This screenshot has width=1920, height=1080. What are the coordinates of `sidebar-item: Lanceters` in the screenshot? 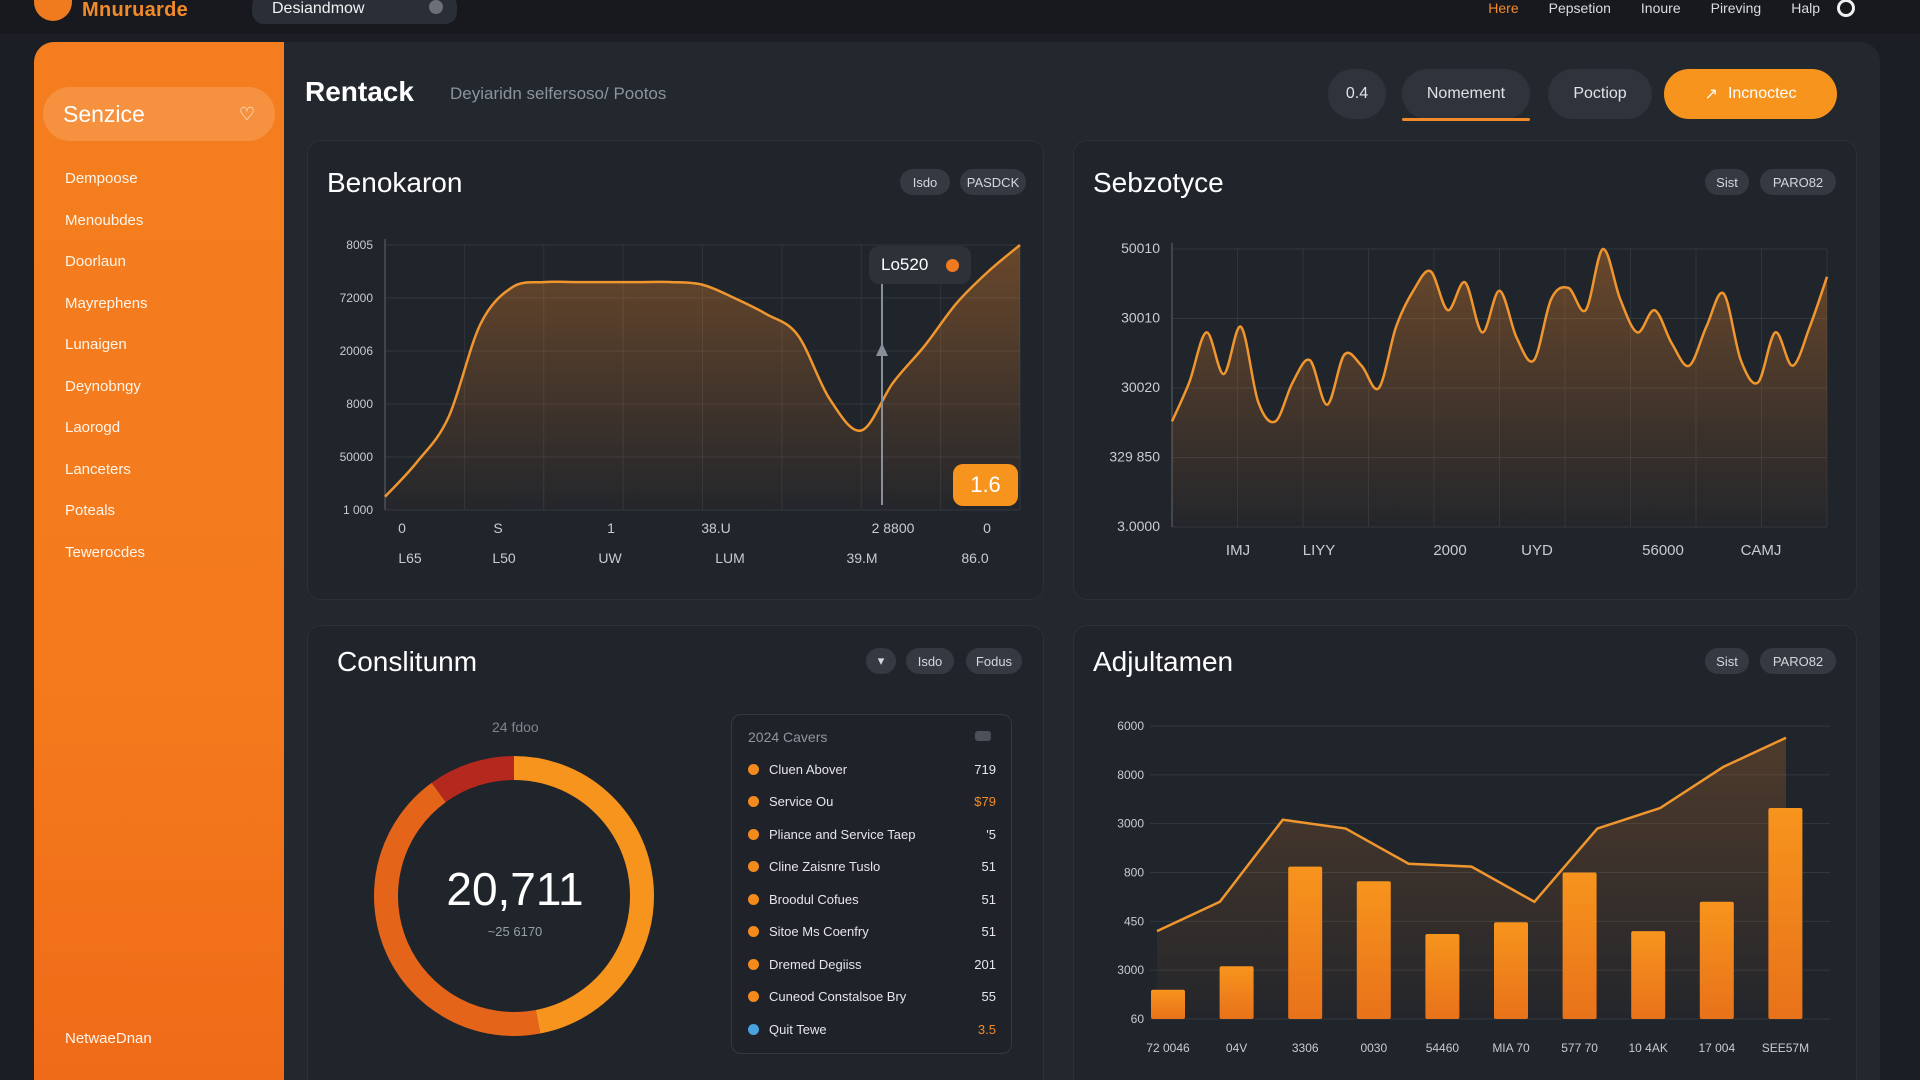 It's located at (106, 482).